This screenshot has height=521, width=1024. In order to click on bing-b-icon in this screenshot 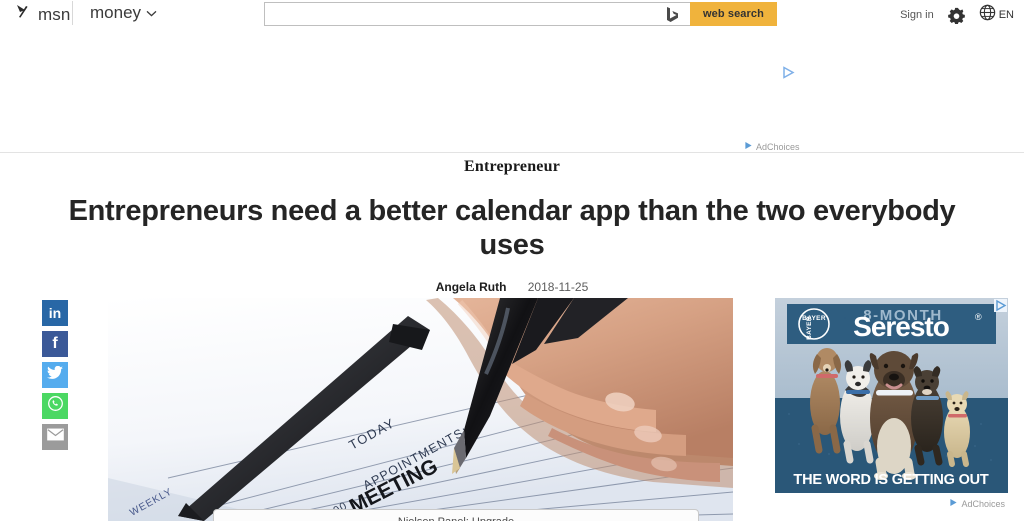, I will do `click(672, 14)`.